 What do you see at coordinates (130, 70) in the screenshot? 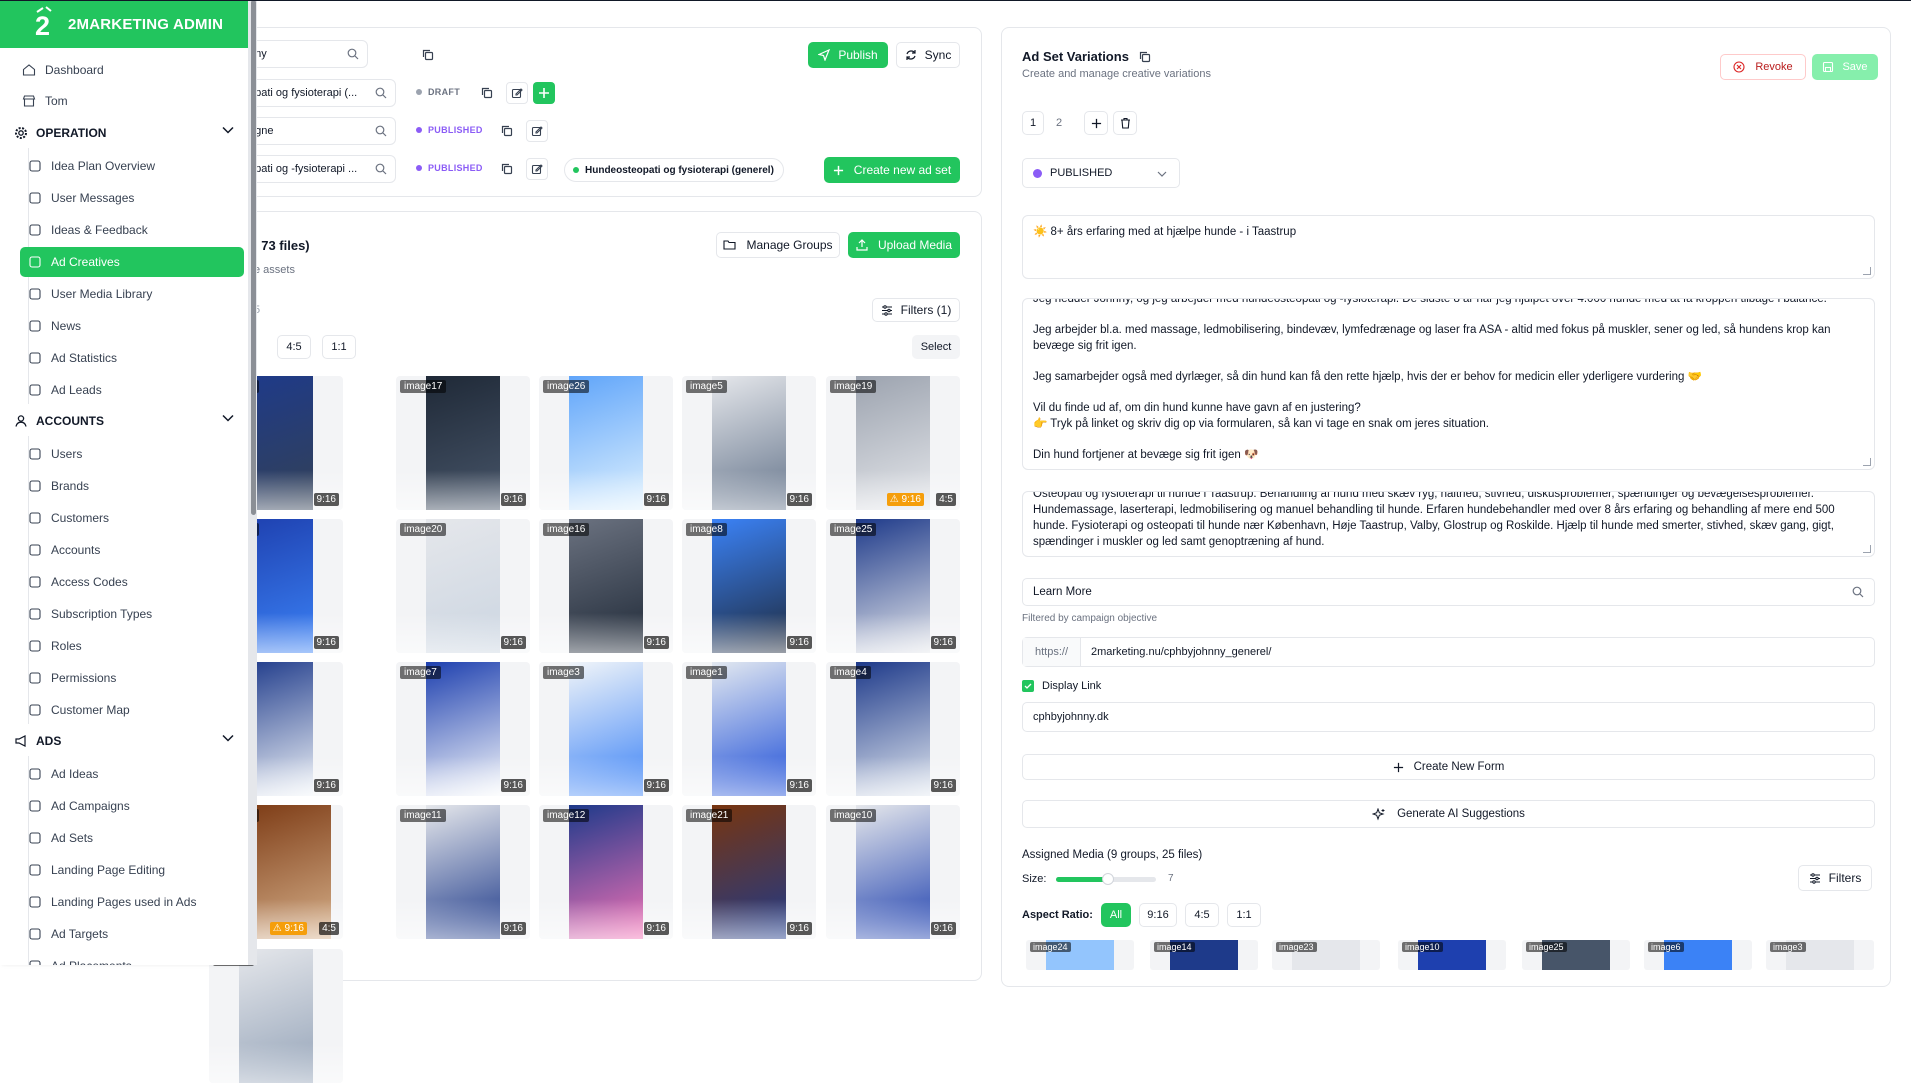
I see `sidebar-item-dashboard: Dashboard` at bounding box center [130, 70].